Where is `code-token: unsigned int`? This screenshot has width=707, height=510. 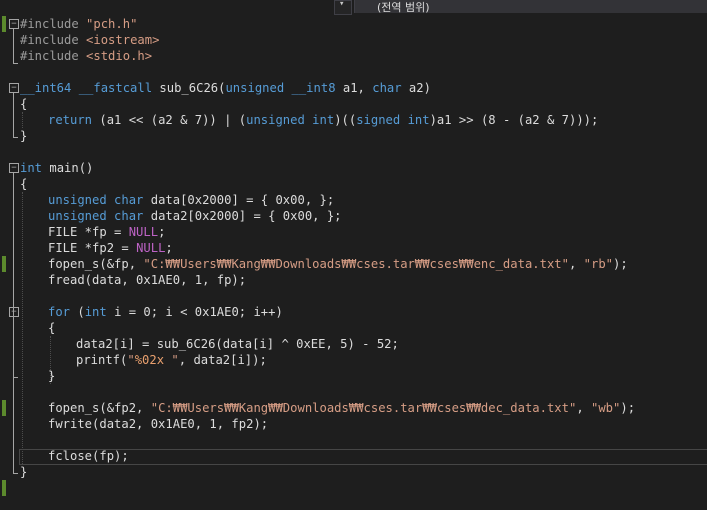 code-token: unsigned int is located at coordinates (290, 120).